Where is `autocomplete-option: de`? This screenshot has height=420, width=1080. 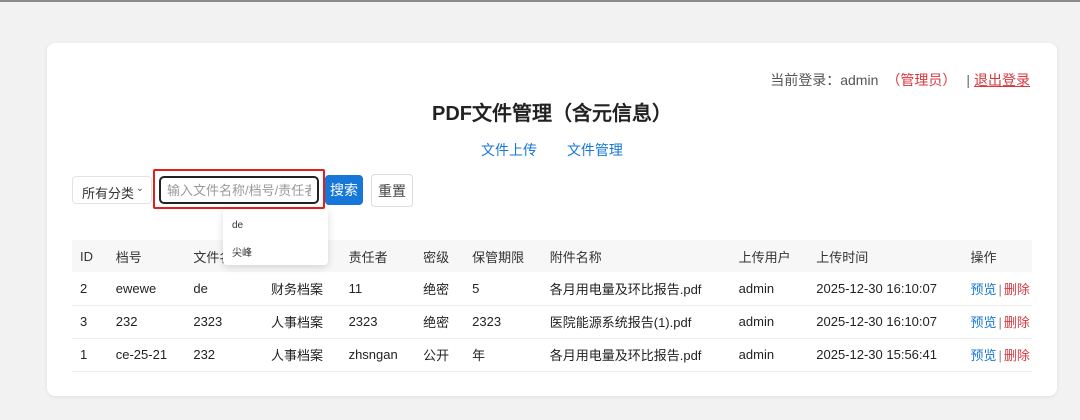 autocomplete-option: de is located at coordinates (275, 226).